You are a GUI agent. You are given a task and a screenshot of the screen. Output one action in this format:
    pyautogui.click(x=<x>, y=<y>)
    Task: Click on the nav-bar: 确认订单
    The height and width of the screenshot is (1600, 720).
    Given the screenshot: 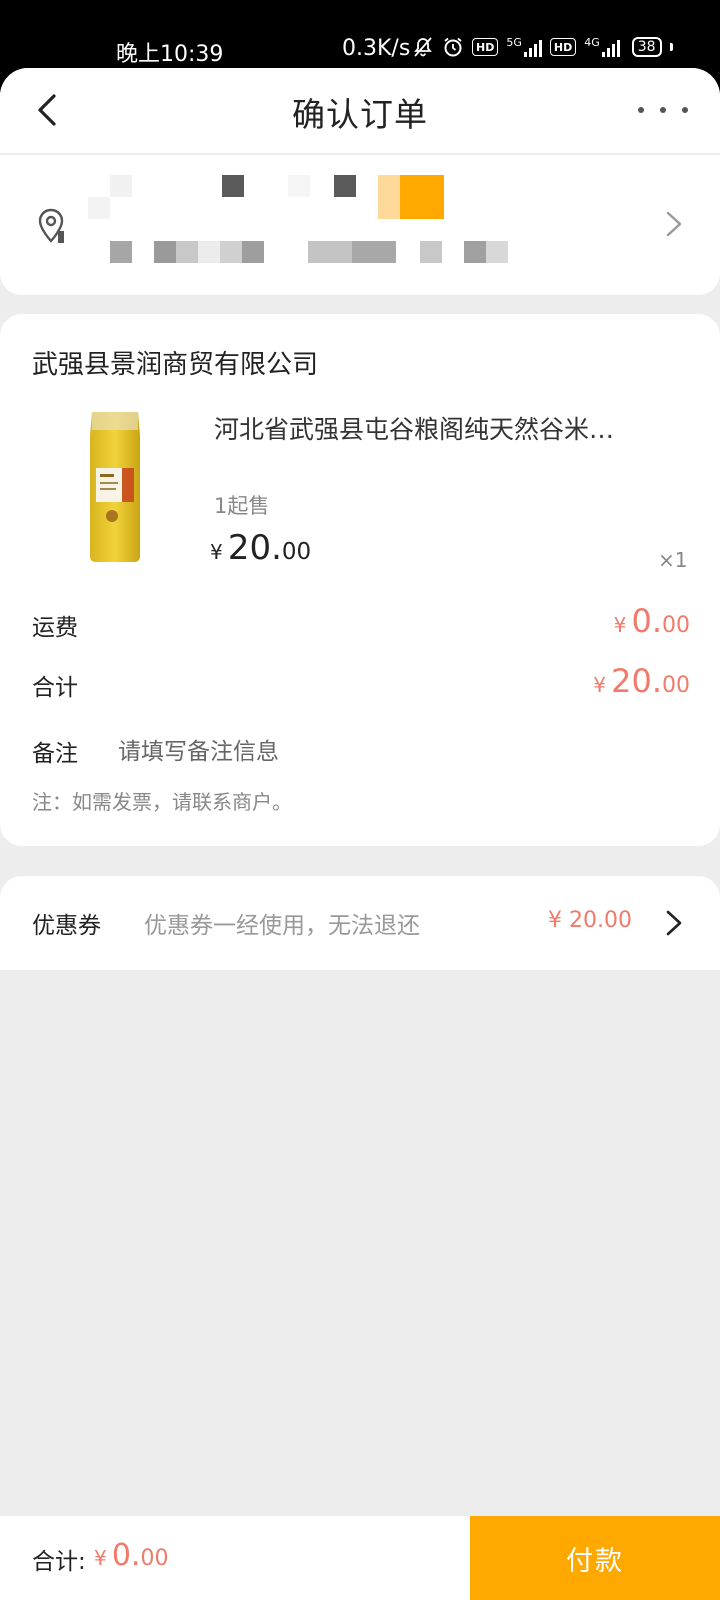 What is the action you would take?
    pyautogui.click(x=360, y=111)
    